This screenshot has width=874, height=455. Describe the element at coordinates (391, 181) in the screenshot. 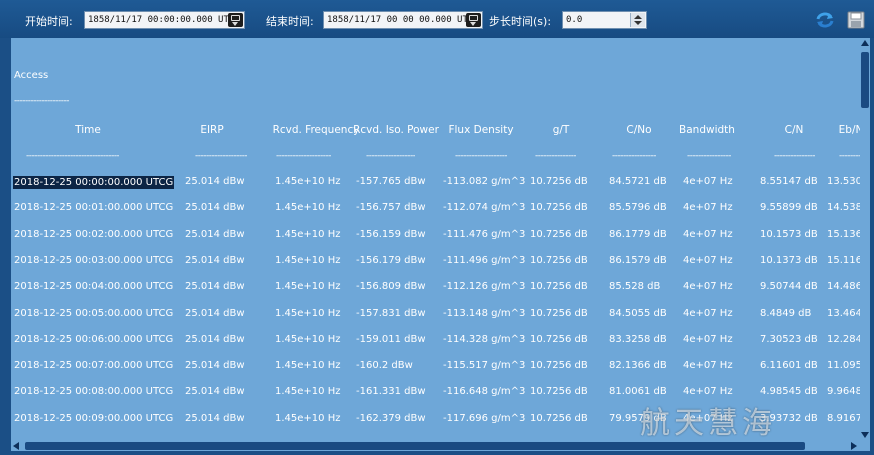

I see `table-cell-rcvd-iso-power: -157.765 dBw` at that location.